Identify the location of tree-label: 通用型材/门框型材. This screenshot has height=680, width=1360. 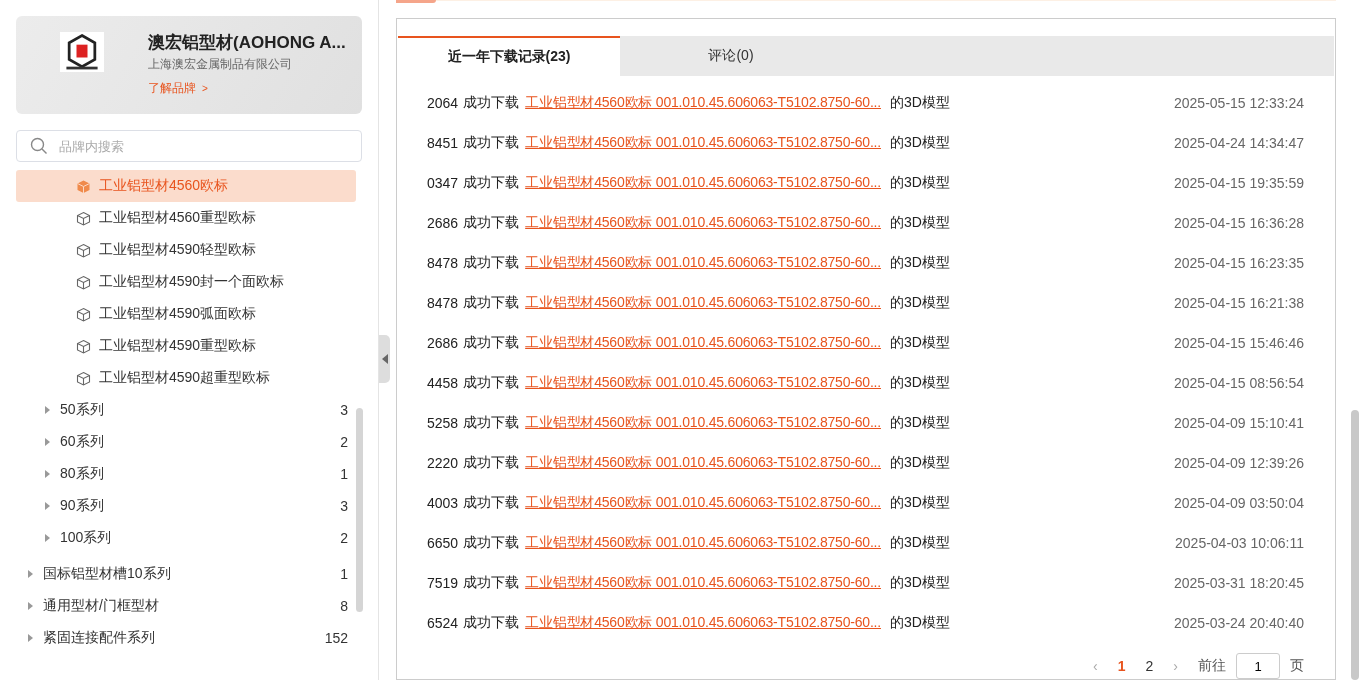
(192, 606).